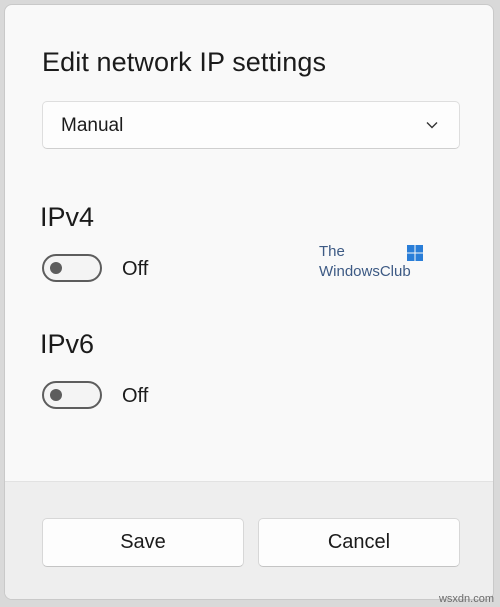  Describe the element at coordinates (466, 599) in the screenshot. I see `site-watermark: wsxdn.com` at that location.